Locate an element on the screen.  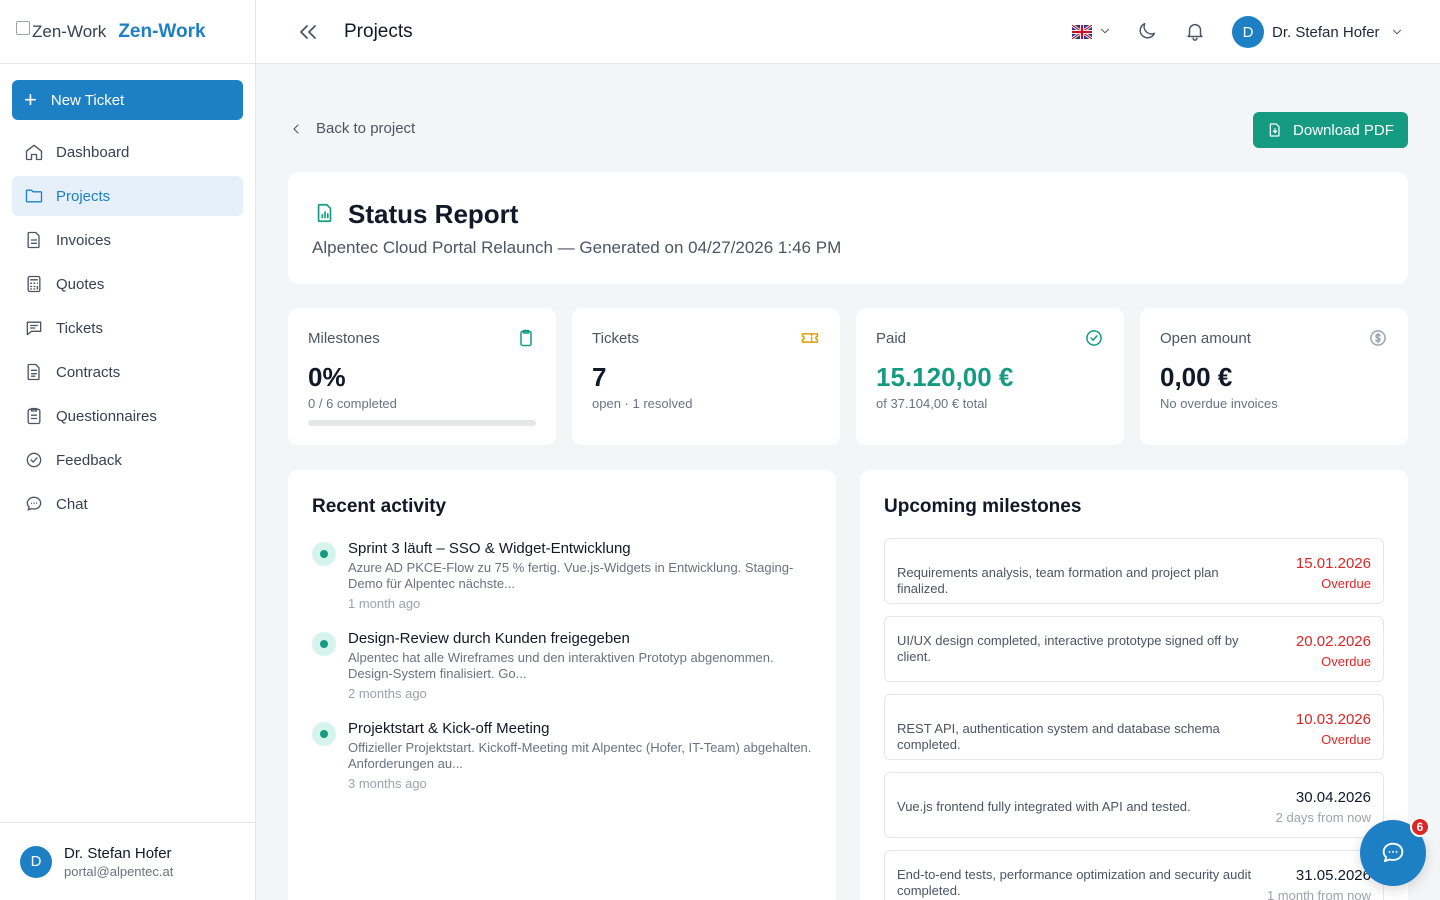
plus-icon: + is located at coordinates (30, 99).